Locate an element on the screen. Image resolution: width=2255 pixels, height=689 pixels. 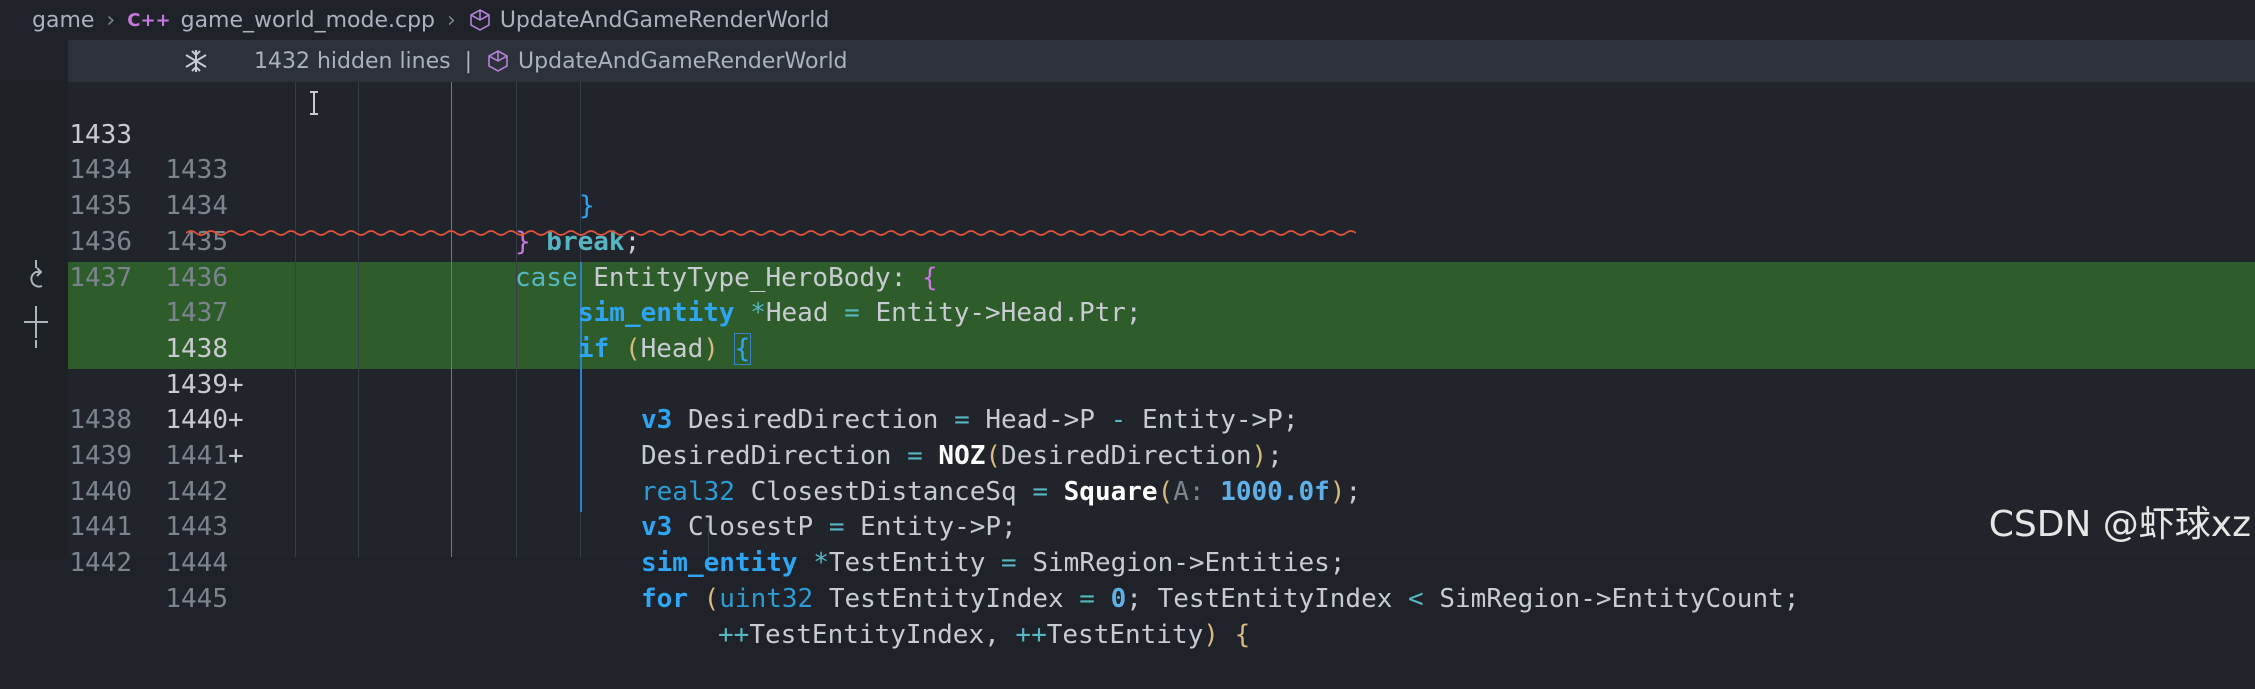
plus-icon is located at coordinates (36, 327).